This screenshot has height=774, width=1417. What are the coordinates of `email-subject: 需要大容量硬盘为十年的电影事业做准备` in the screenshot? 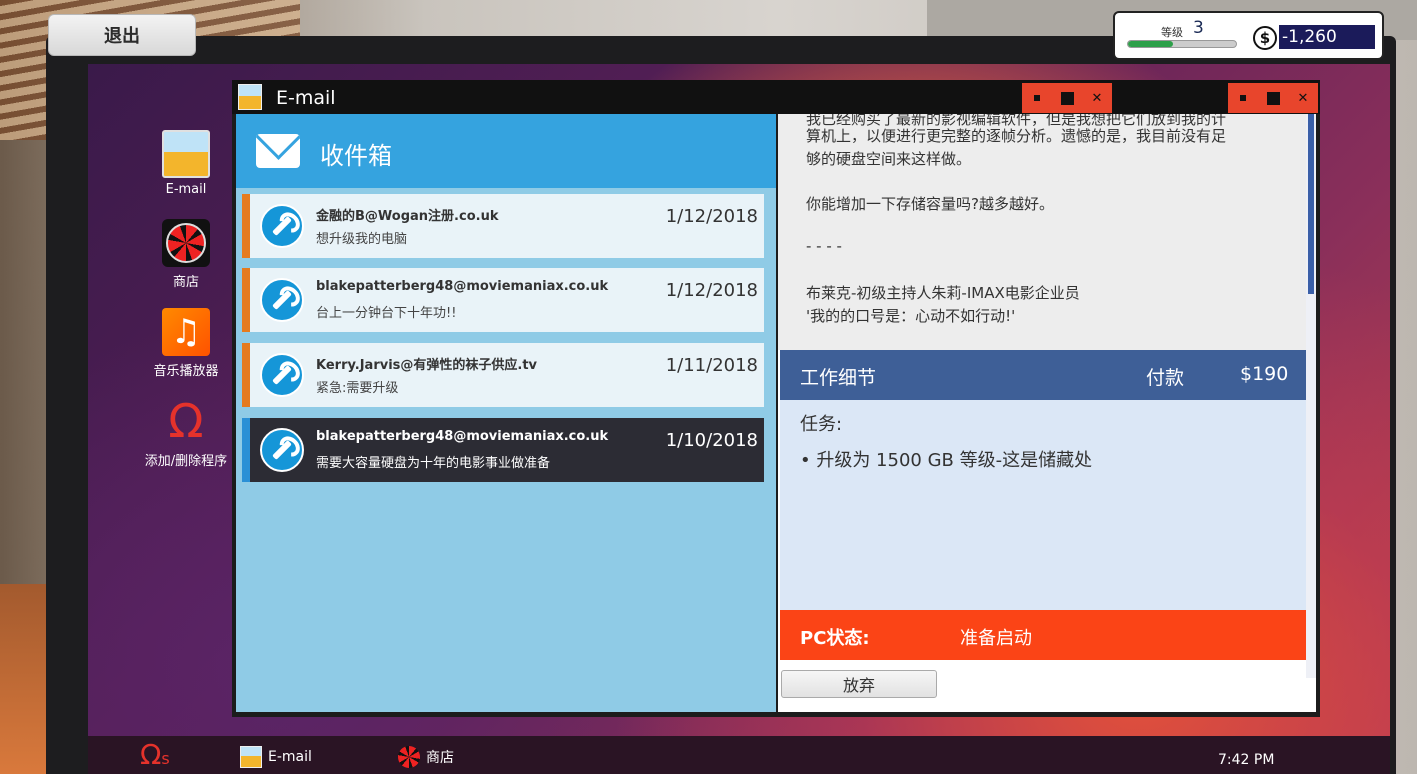 It's located at (433, 463).